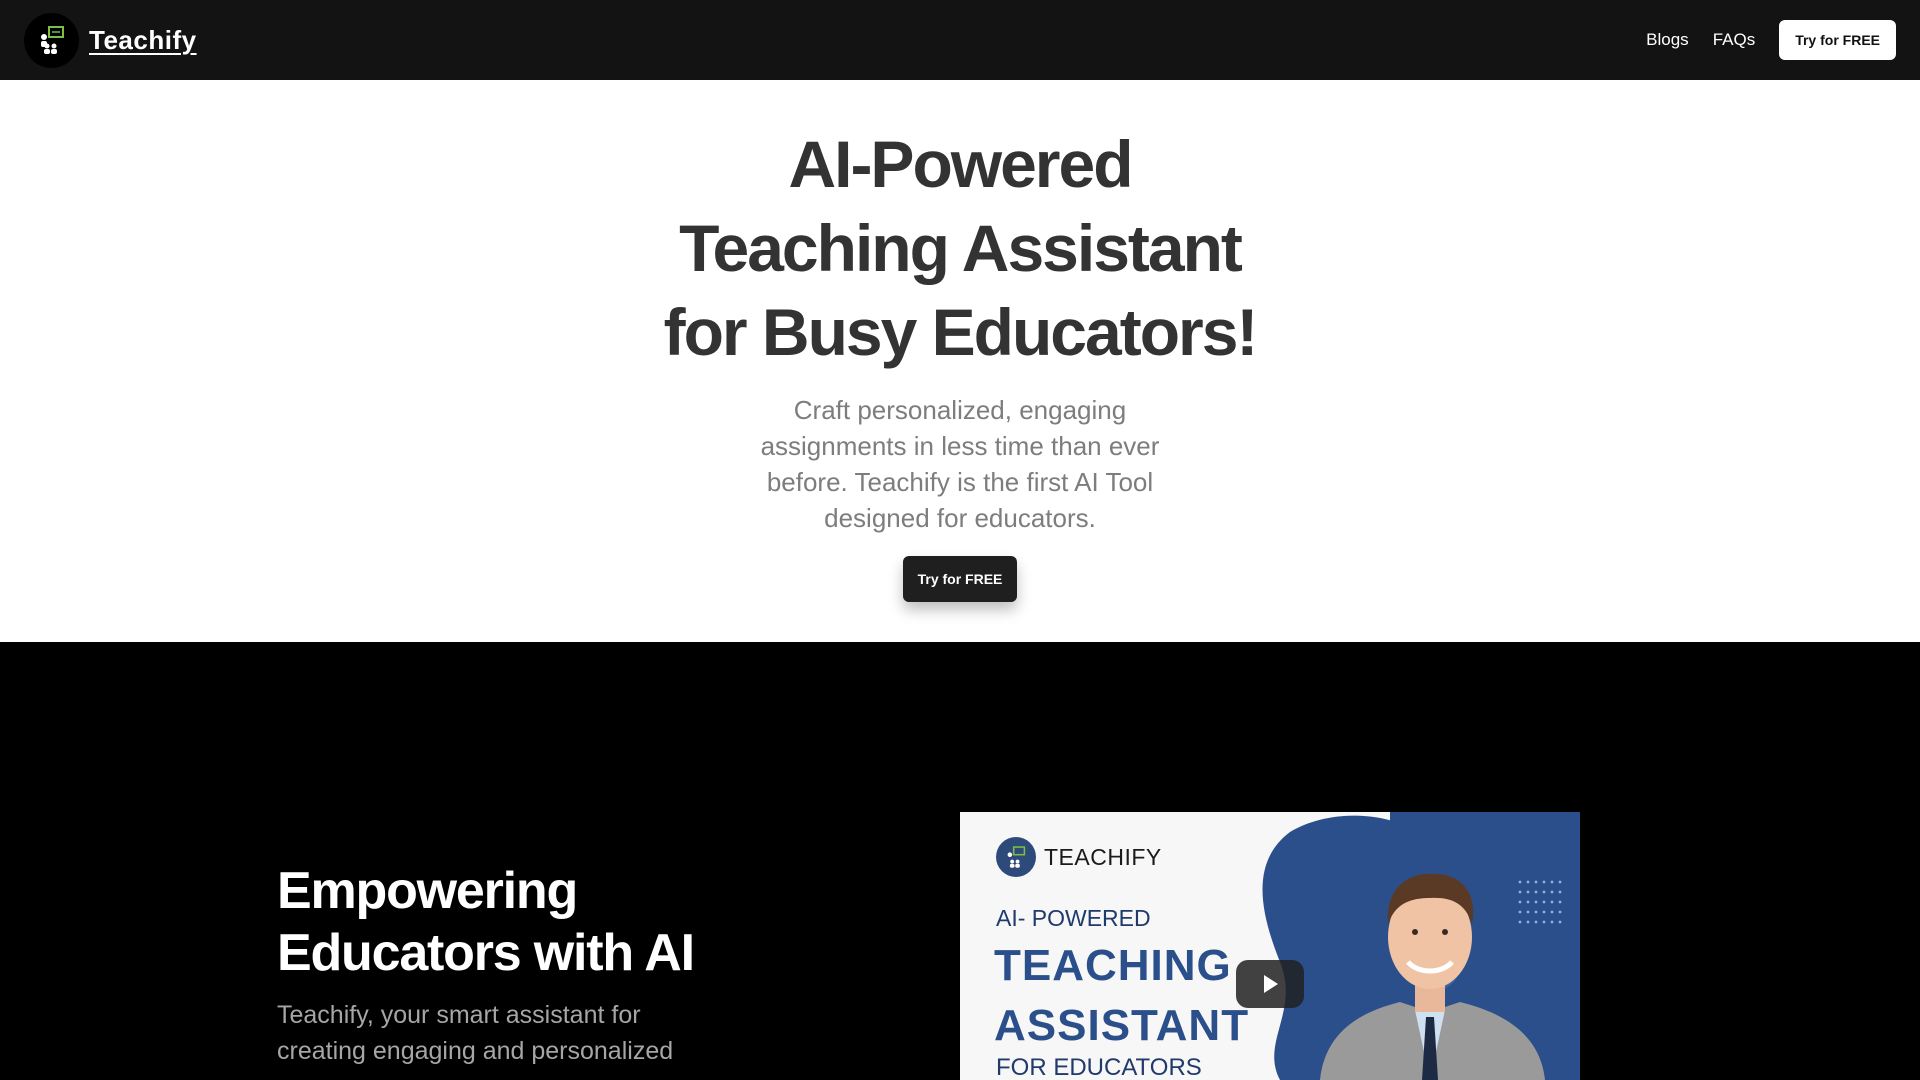 This screenshot has height=1080, width=1920. Describe the element at coordinates (486, 953) in the screenshot. I see `feature-title-line: Educators with AI` at that location.